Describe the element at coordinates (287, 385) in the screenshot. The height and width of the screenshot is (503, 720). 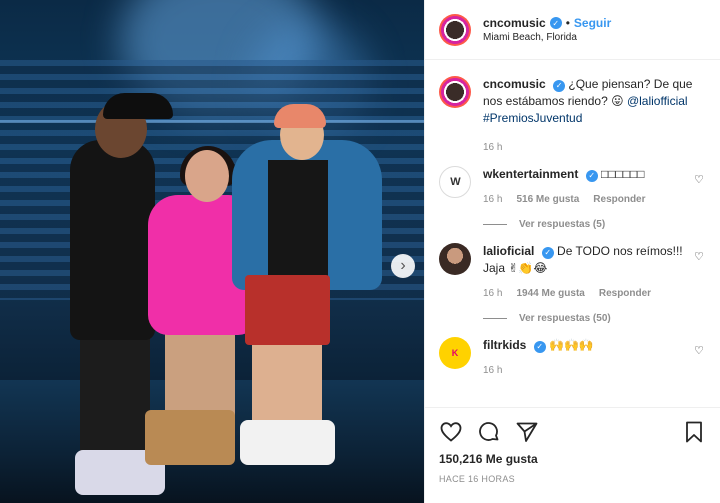
I see `person-right-legs` at that location.